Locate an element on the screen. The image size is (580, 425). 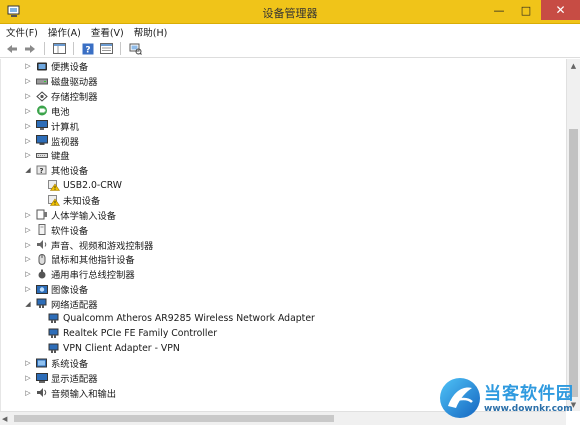
forward-button is located at coordinates (30, 49).